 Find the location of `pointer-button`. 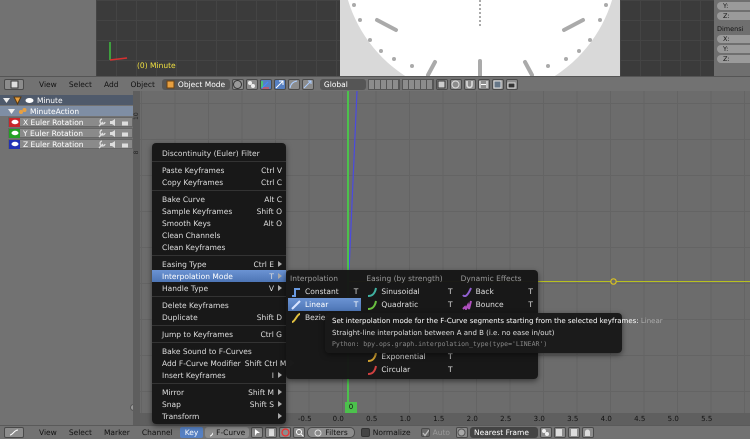

pointer-button is located at coordinates (257, 432).